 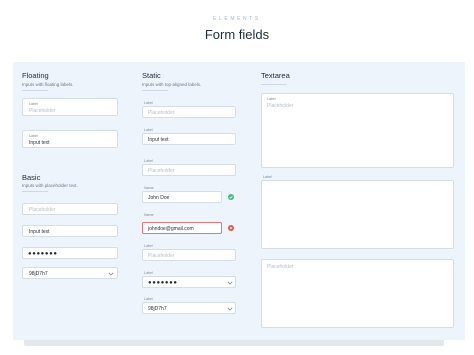 I want to click on static-input-error: johndoe@gmail.com, so click(x=182, y=228).